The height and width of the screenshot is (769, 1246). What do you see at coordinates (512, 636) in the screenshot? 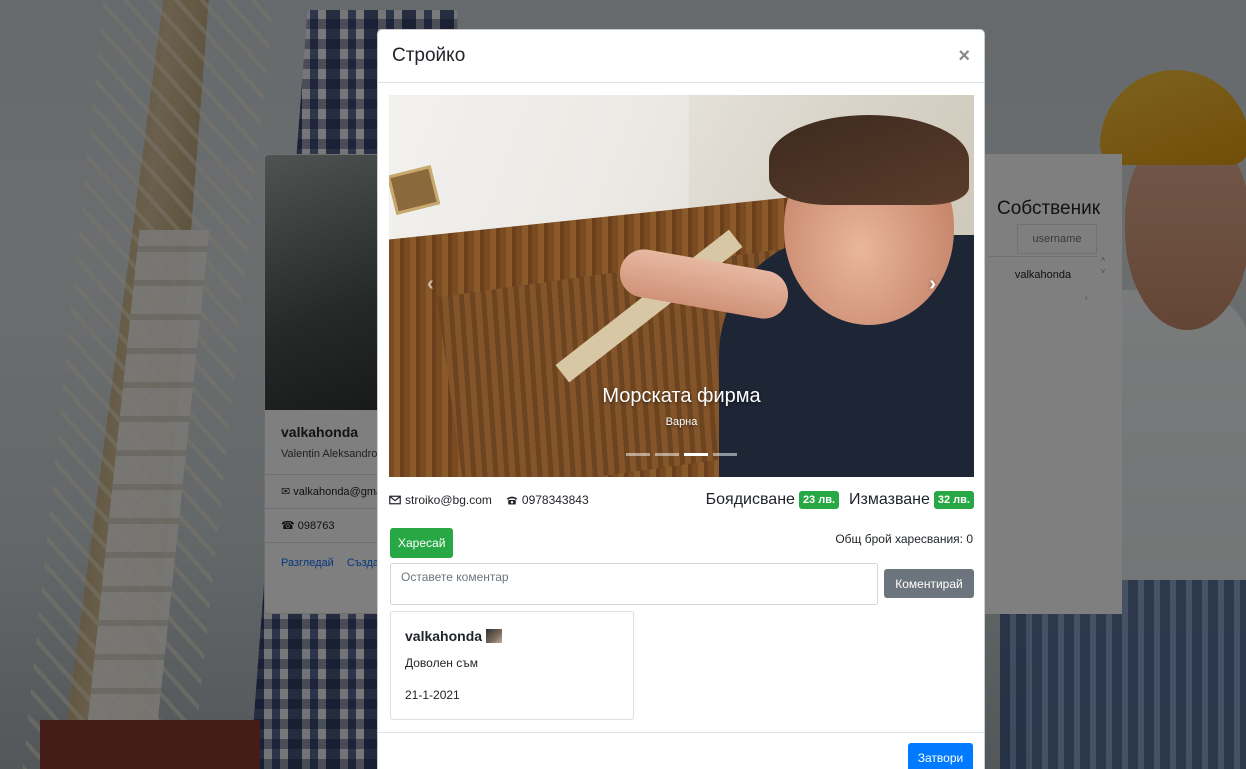
I see `comment-author: valkahonda` at bounding box center [512, 636].